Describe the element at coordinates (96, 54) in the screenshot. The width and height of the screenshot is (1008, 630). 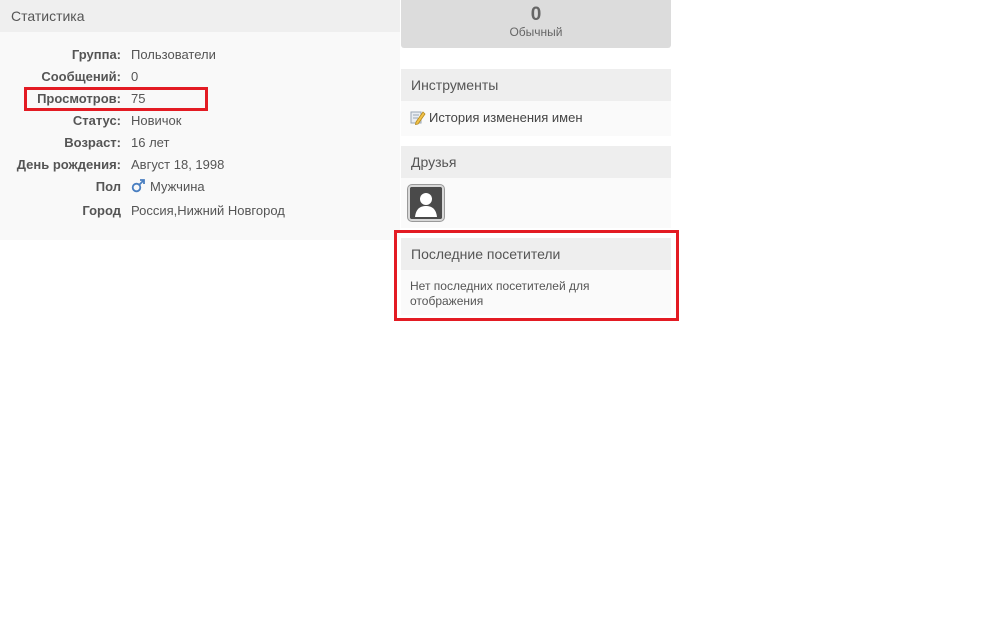
I see `stat-label: Группа:` at that location.